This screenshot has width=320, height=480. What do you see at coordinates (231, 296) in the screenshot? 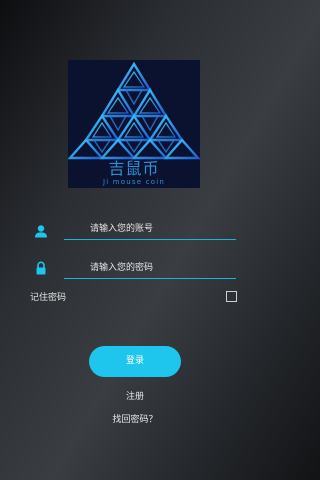
I see `remember-password-checkbox` at bounding box center [231, 296].